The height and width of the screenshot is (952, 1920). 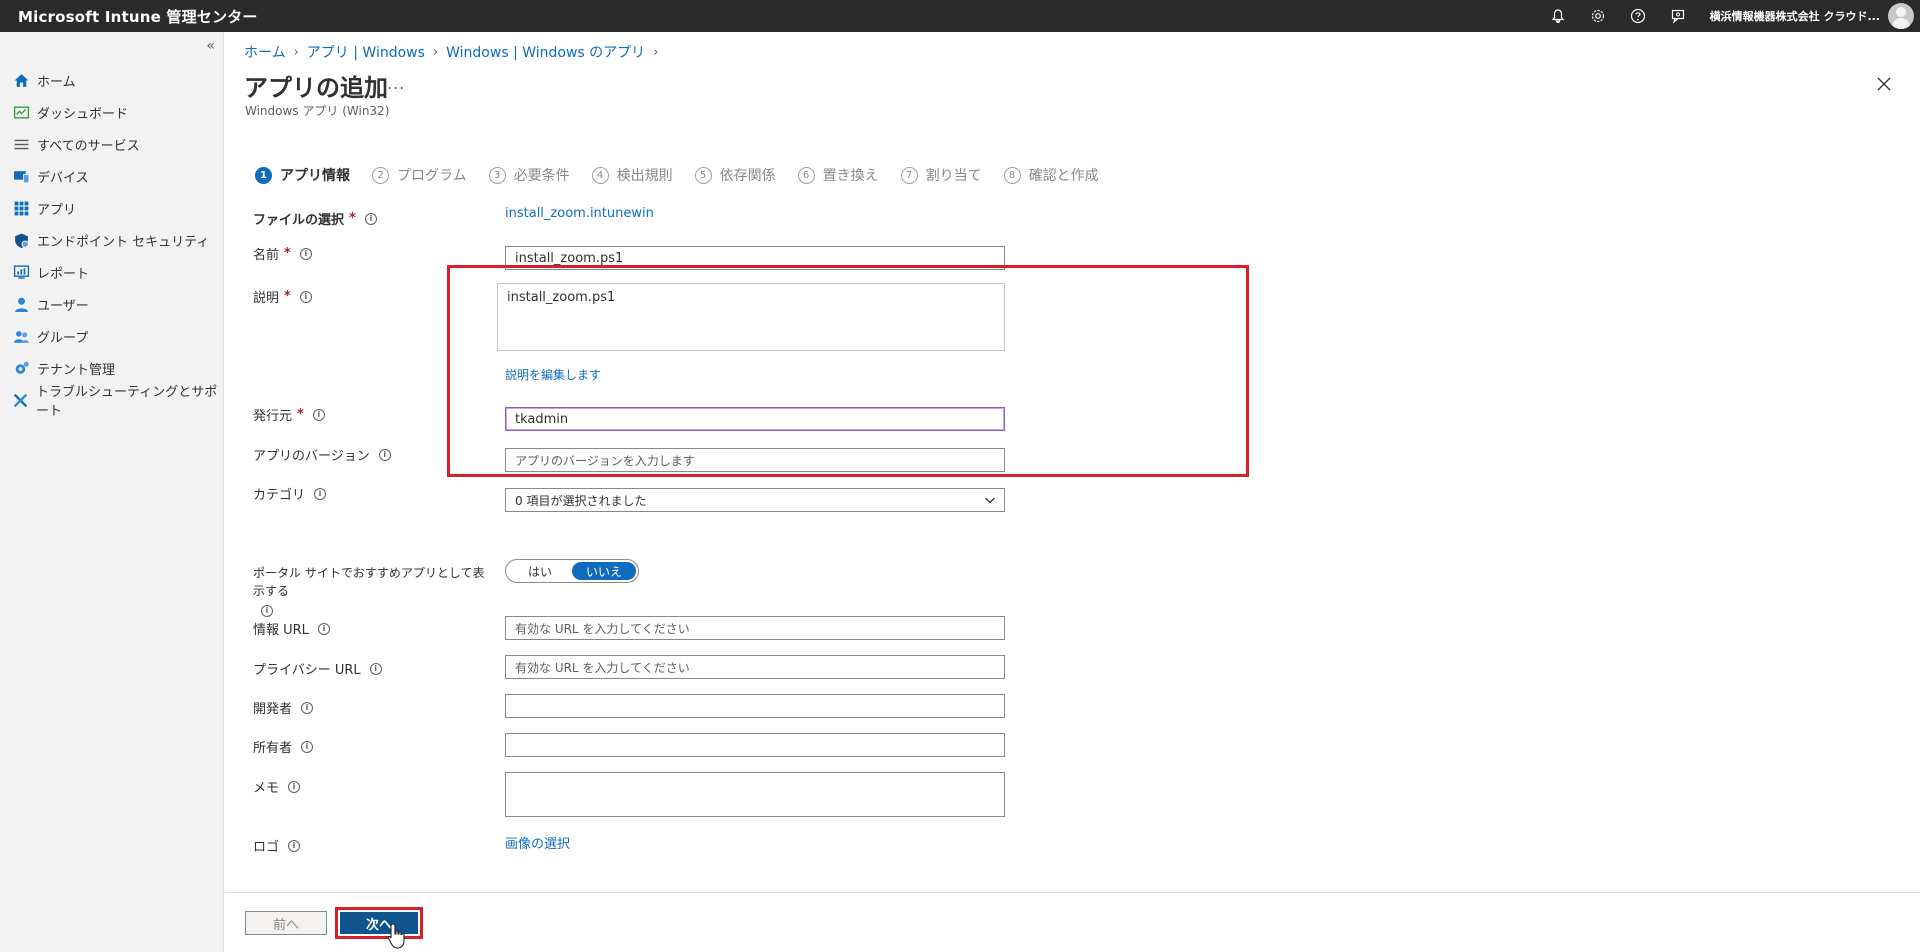 I want to click on developer-label-row: 開発者 i, so click(x=283, y=707).